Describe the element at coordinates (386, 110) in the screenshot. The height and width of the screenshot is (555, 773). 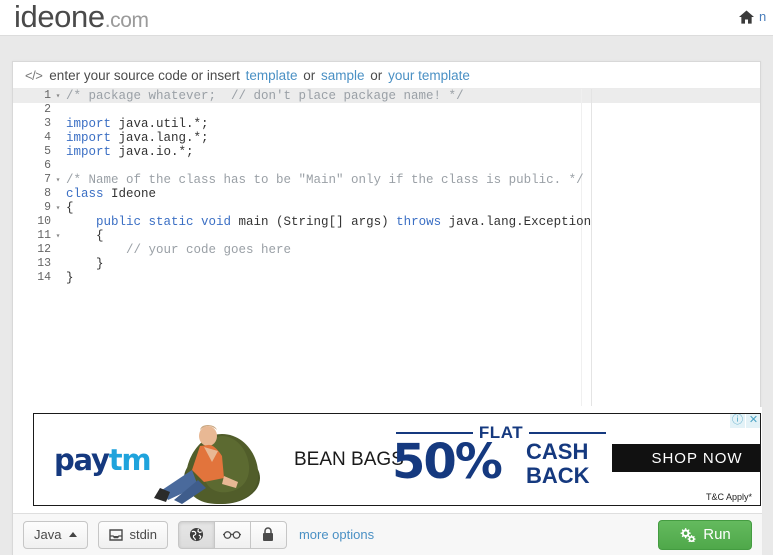
I see `code-line: 2` at that location.